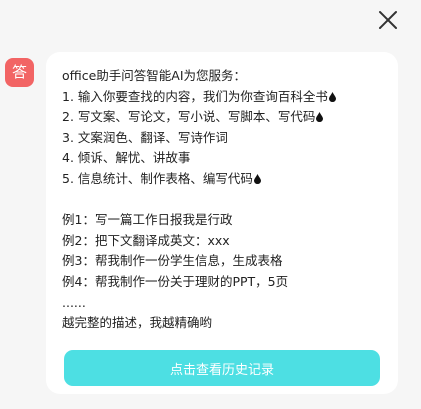 The image size is (421, 409). I want to click on service-item-text: 4. 倾诉、解忧、讲故事, so click(126, 158).